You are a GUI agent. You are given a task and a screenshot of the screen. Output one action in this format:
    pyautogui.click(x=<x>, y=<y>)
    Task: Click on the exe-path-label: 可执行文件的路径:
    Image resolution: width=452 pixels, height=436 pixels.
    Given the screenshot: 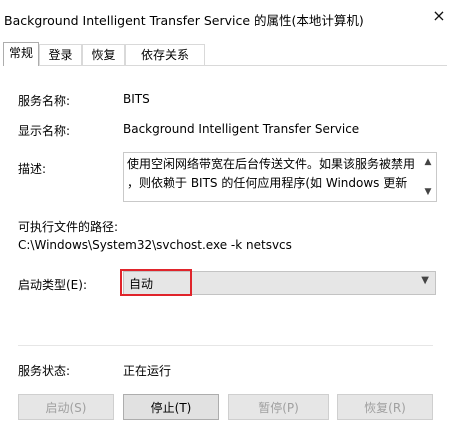 What is the action you would take?
    pyautogui.click(x=68, y=227)
    